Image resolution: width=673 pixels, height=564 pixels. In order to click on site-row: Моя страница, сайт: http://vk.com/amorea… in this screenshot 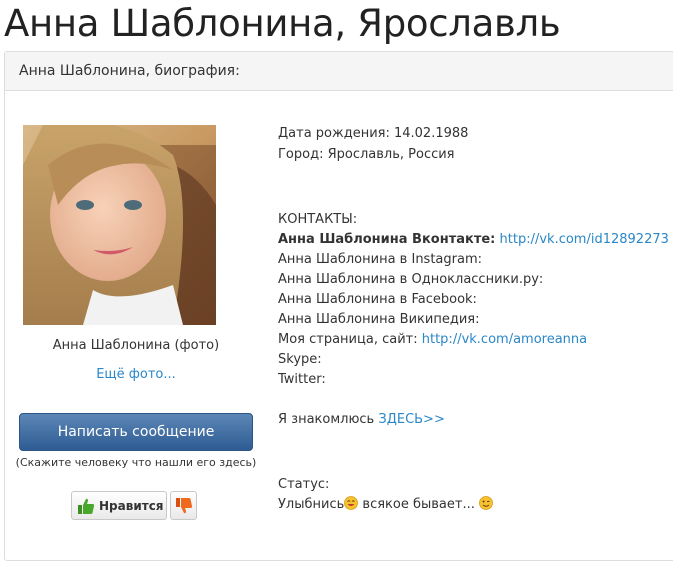, I will do `click(432, 340)`.